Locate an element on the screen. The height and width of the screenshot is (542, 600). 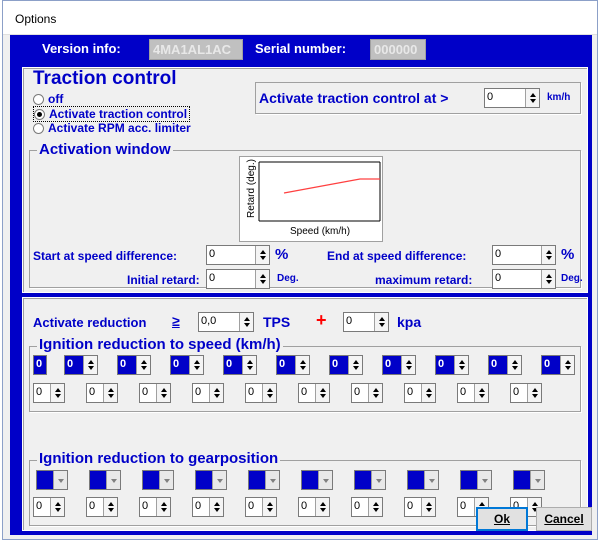
speed-top-spinner-6: 0 is located at coordinates (346, 365).